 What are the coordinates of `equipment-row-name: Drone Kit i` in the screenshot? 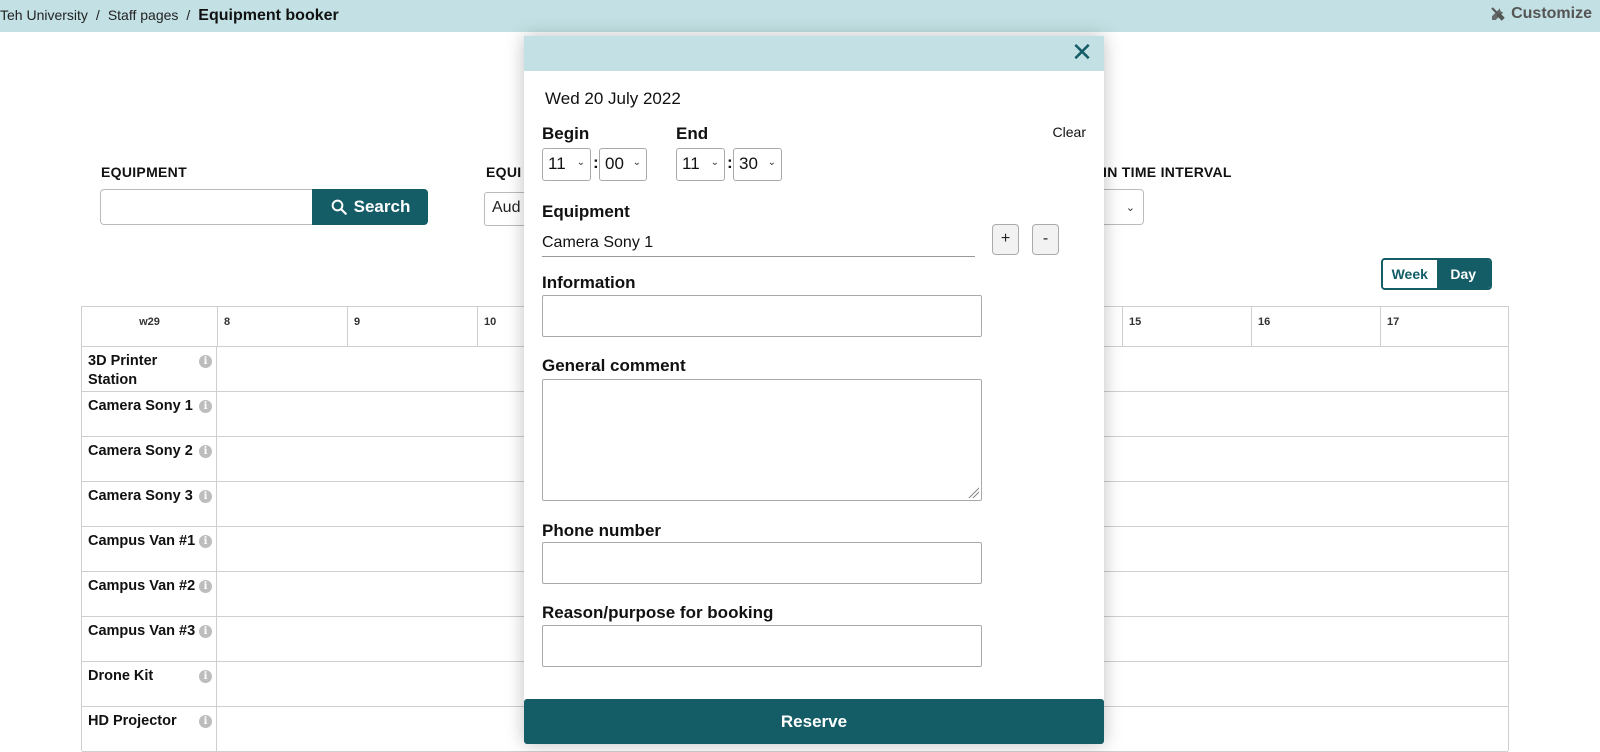 It's located at (149, 684).